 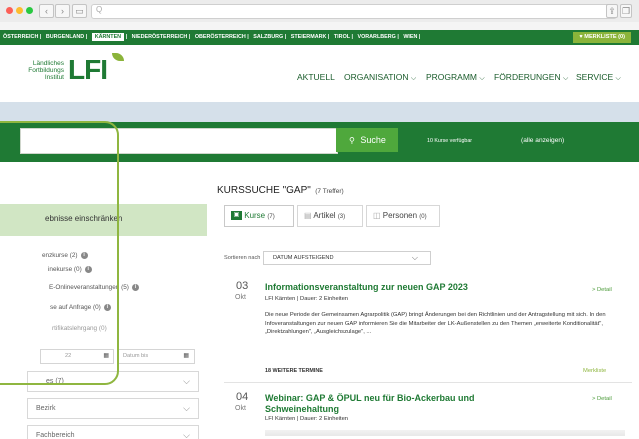 What do you see at coordinates (376, 37) in the screenshot?
I see `region-item: VORARLBERG` at bounding box center [376, 37].